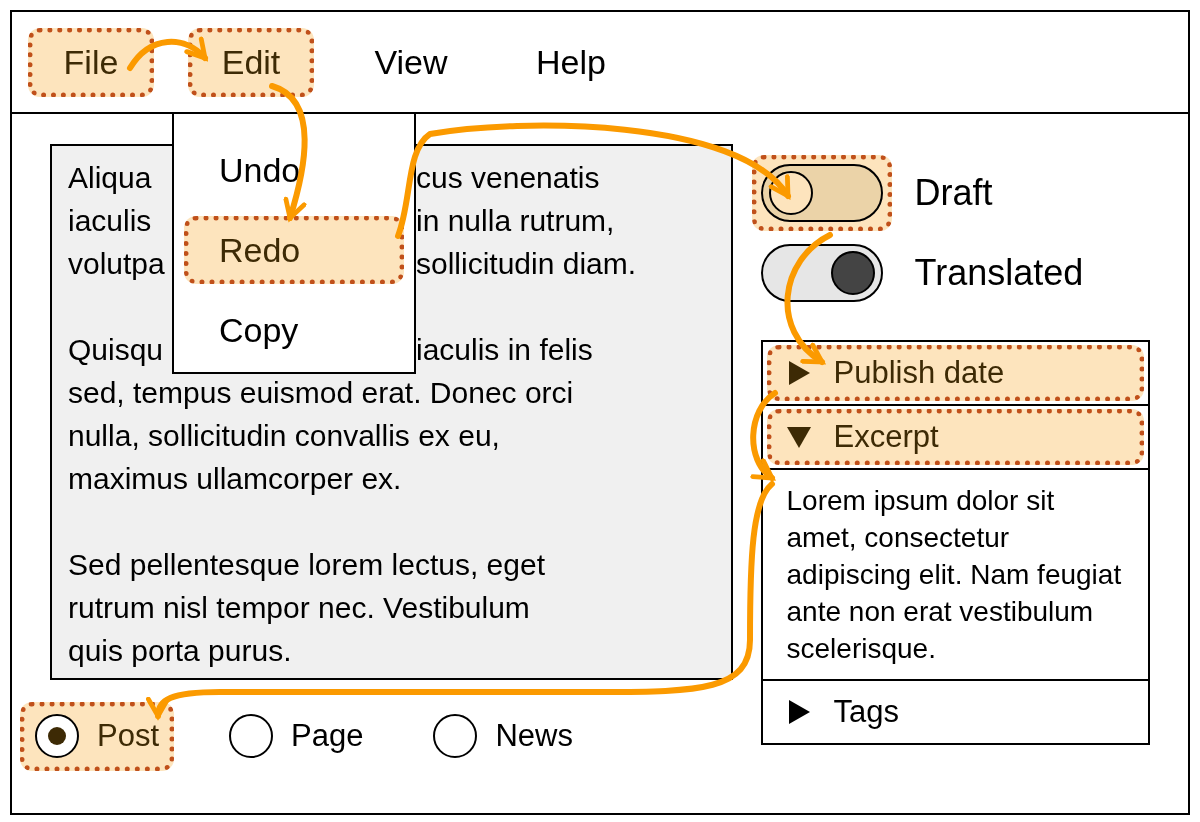 The height and width of the screenshot is (822, 1200). What do you see at coordinates (116, 264) in the screenshot?
I see `text-fragment: volutpa` at bounding box center [116, 264].